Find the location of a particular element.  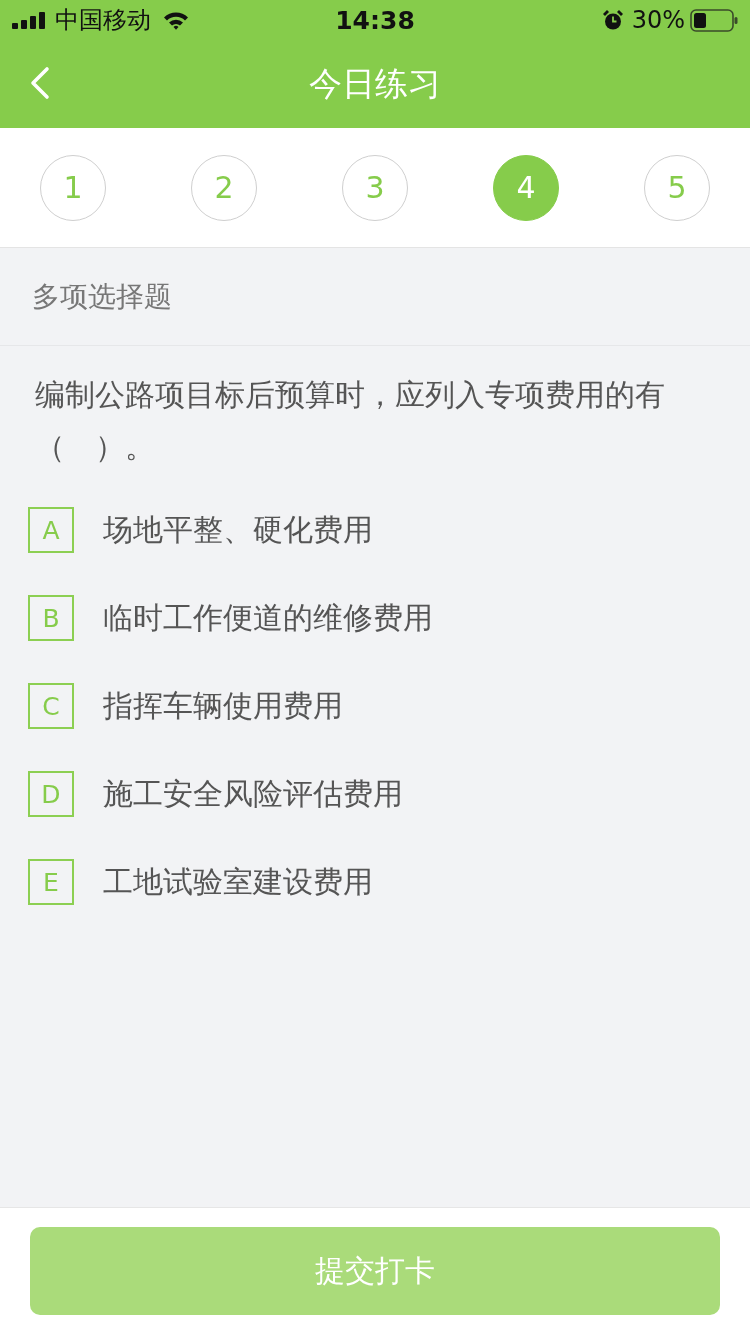

question-number-tab: 5 is located at coordinates (677, 187).